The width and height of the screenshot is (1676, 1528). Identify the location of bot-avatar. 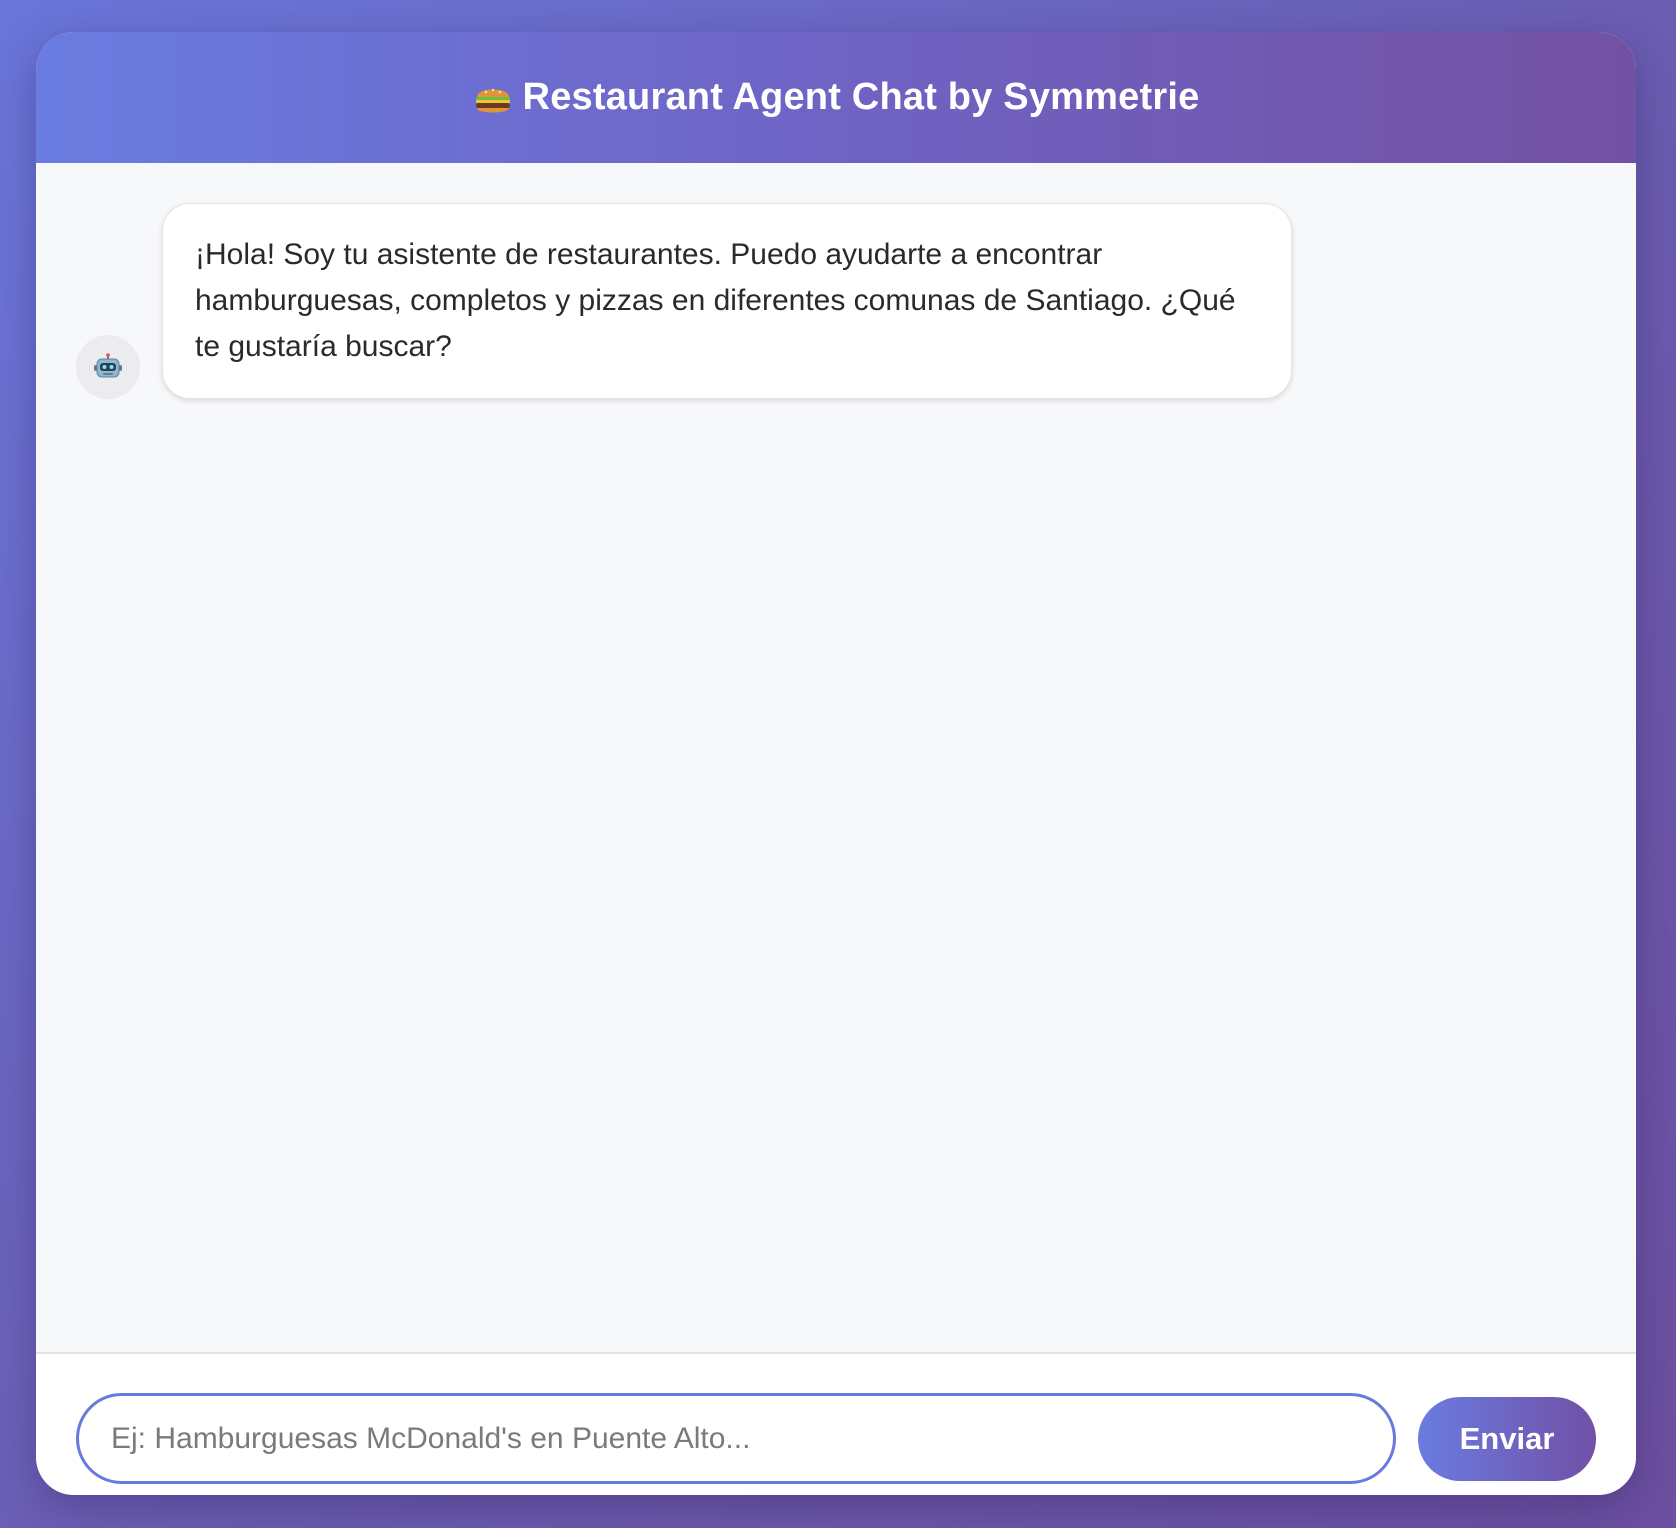
(108, 367).